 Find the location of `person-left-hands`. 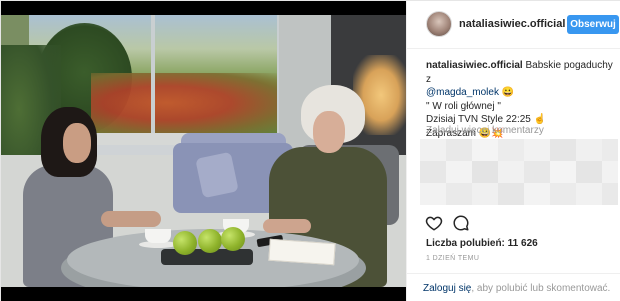

person-left-hands is located at coordinates (131, 219).